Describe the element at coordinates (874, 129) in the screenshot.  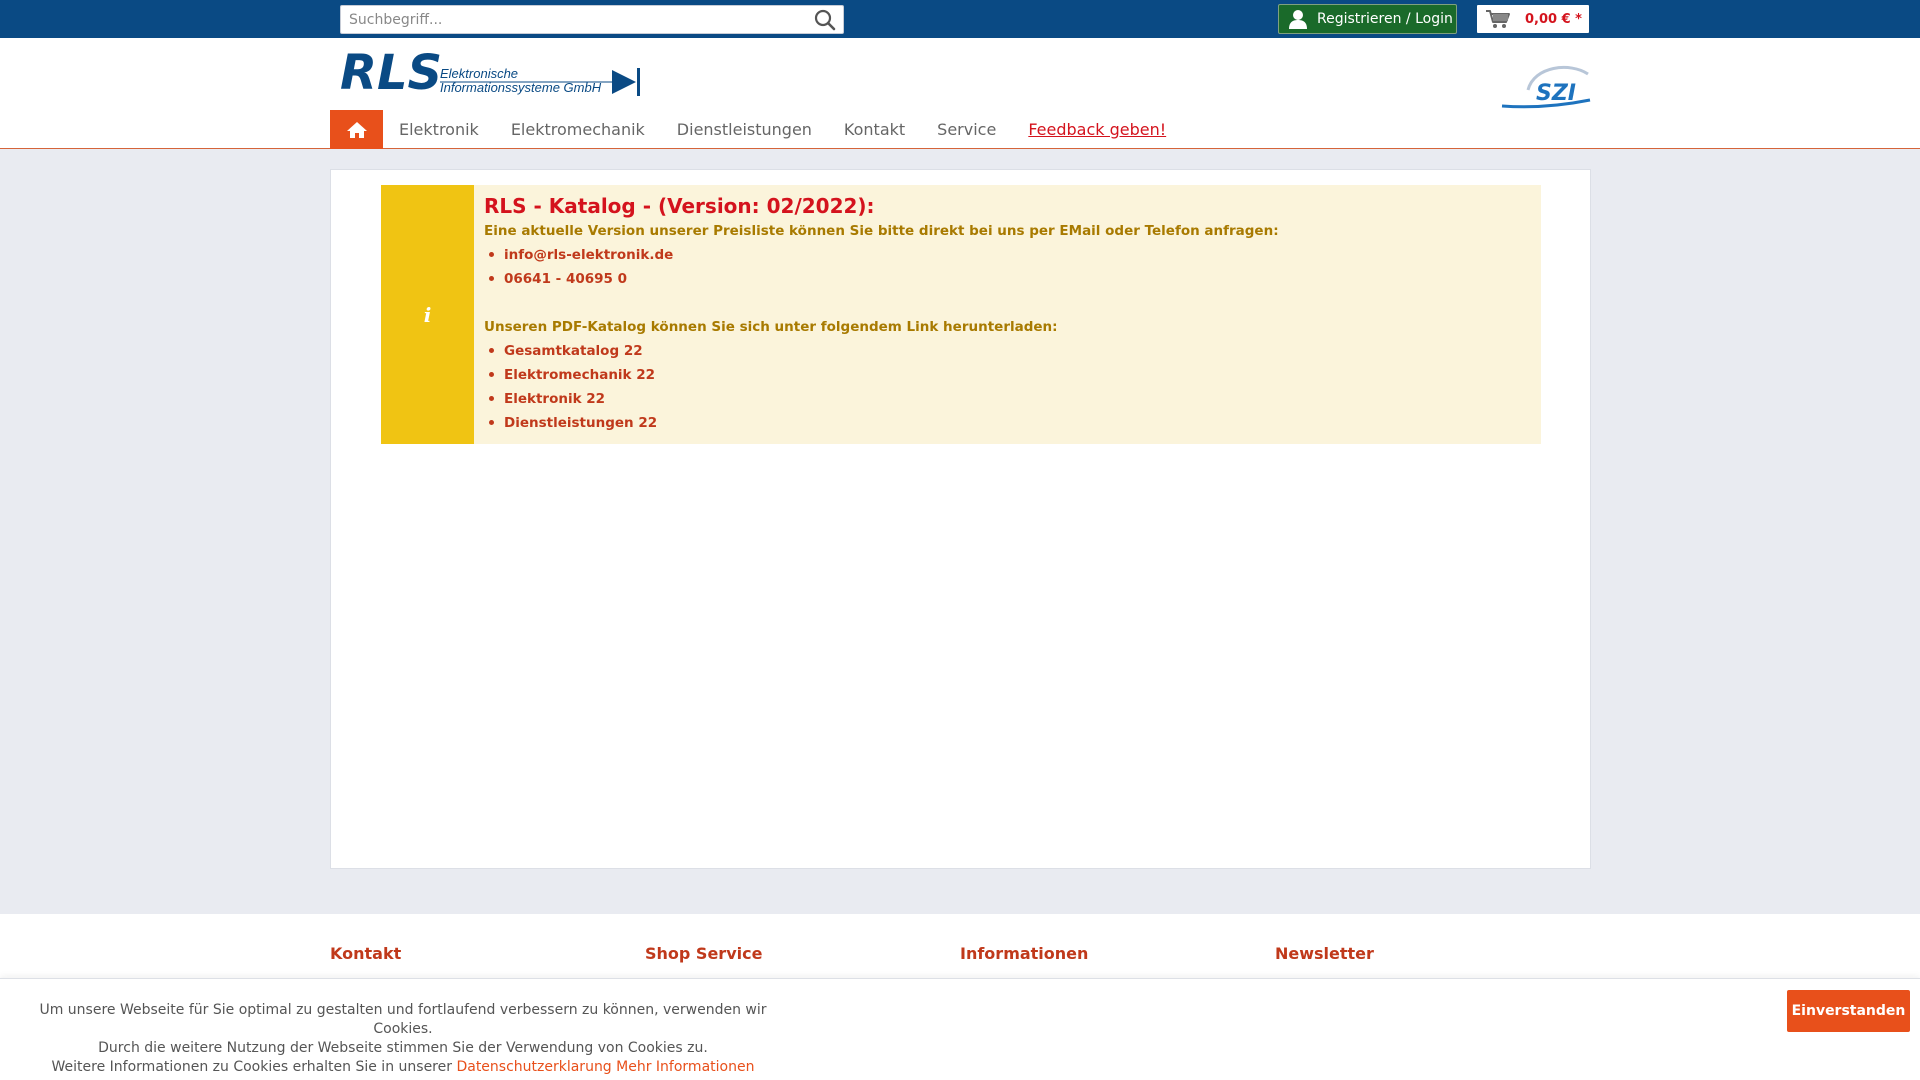
I see `nav-kontakt: Kontakt` at that location.